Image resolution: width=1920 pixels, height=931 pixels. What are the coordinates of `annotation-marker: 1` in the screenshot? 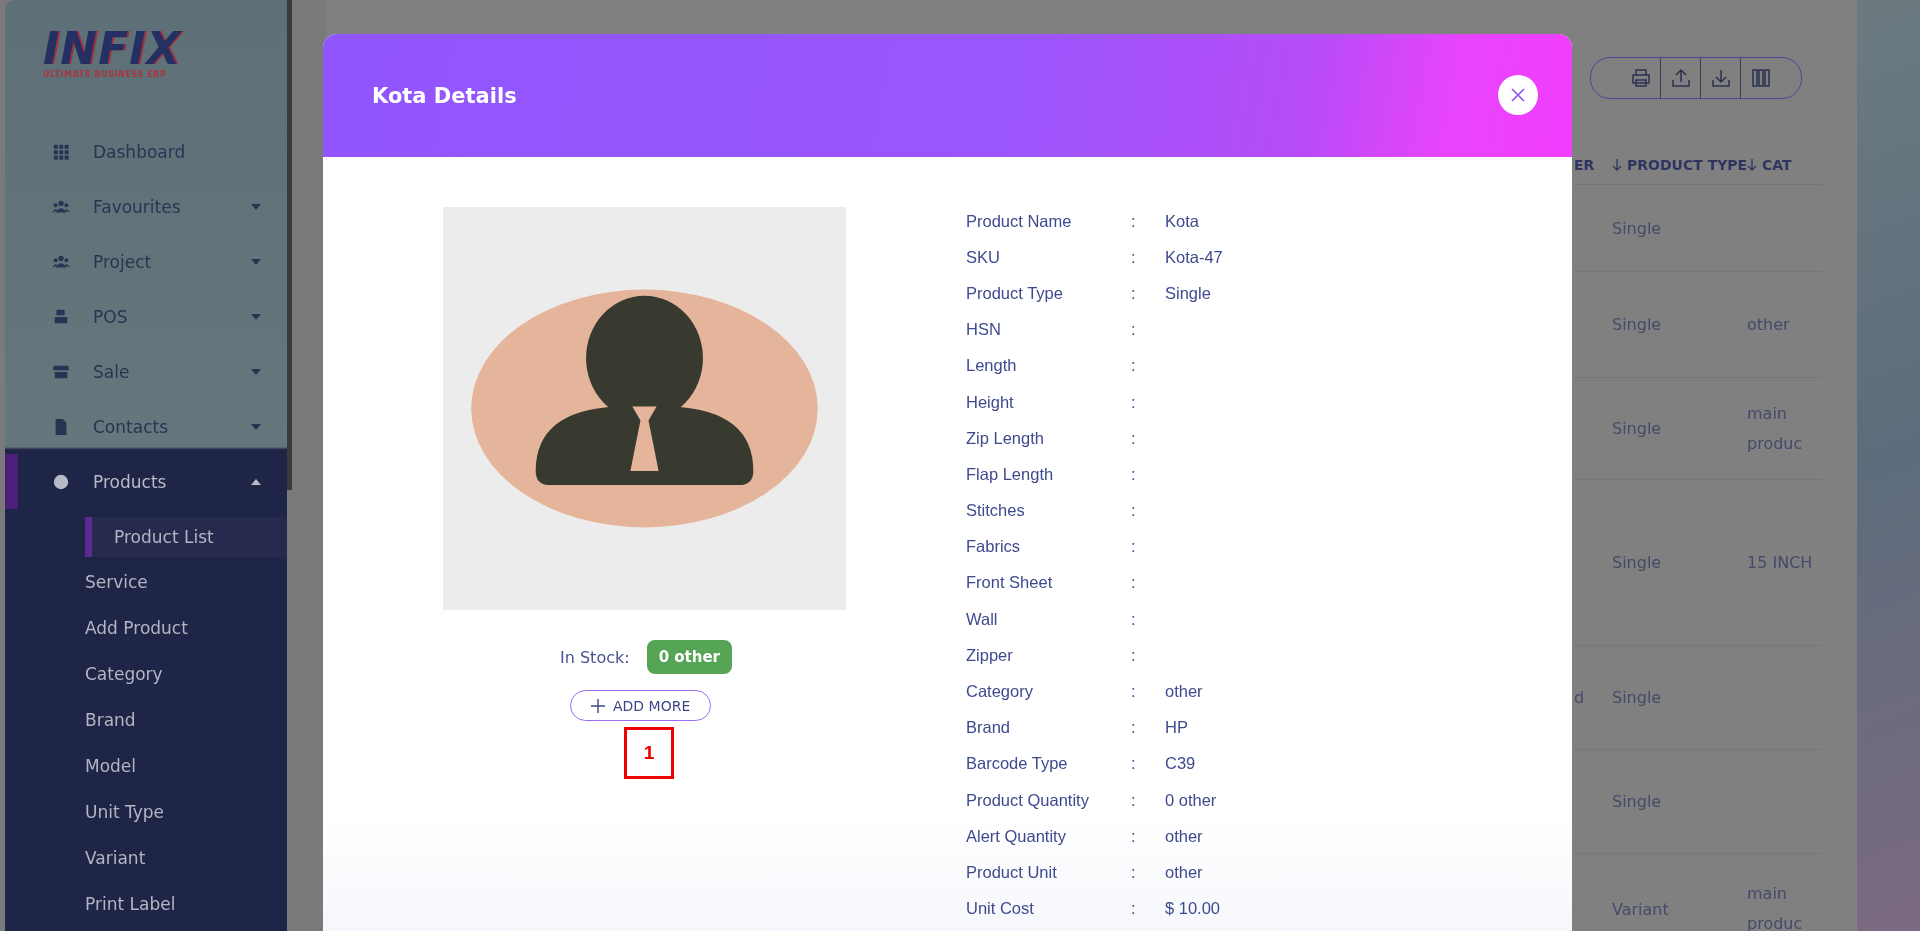 It's located at (649, 753).